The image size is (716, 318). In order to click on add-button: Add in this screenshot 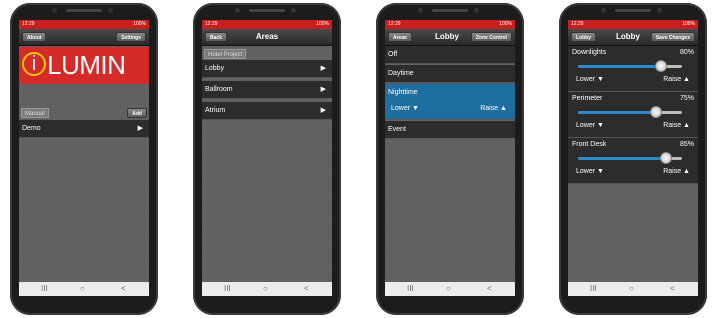, I will do `click(137, 113)`.